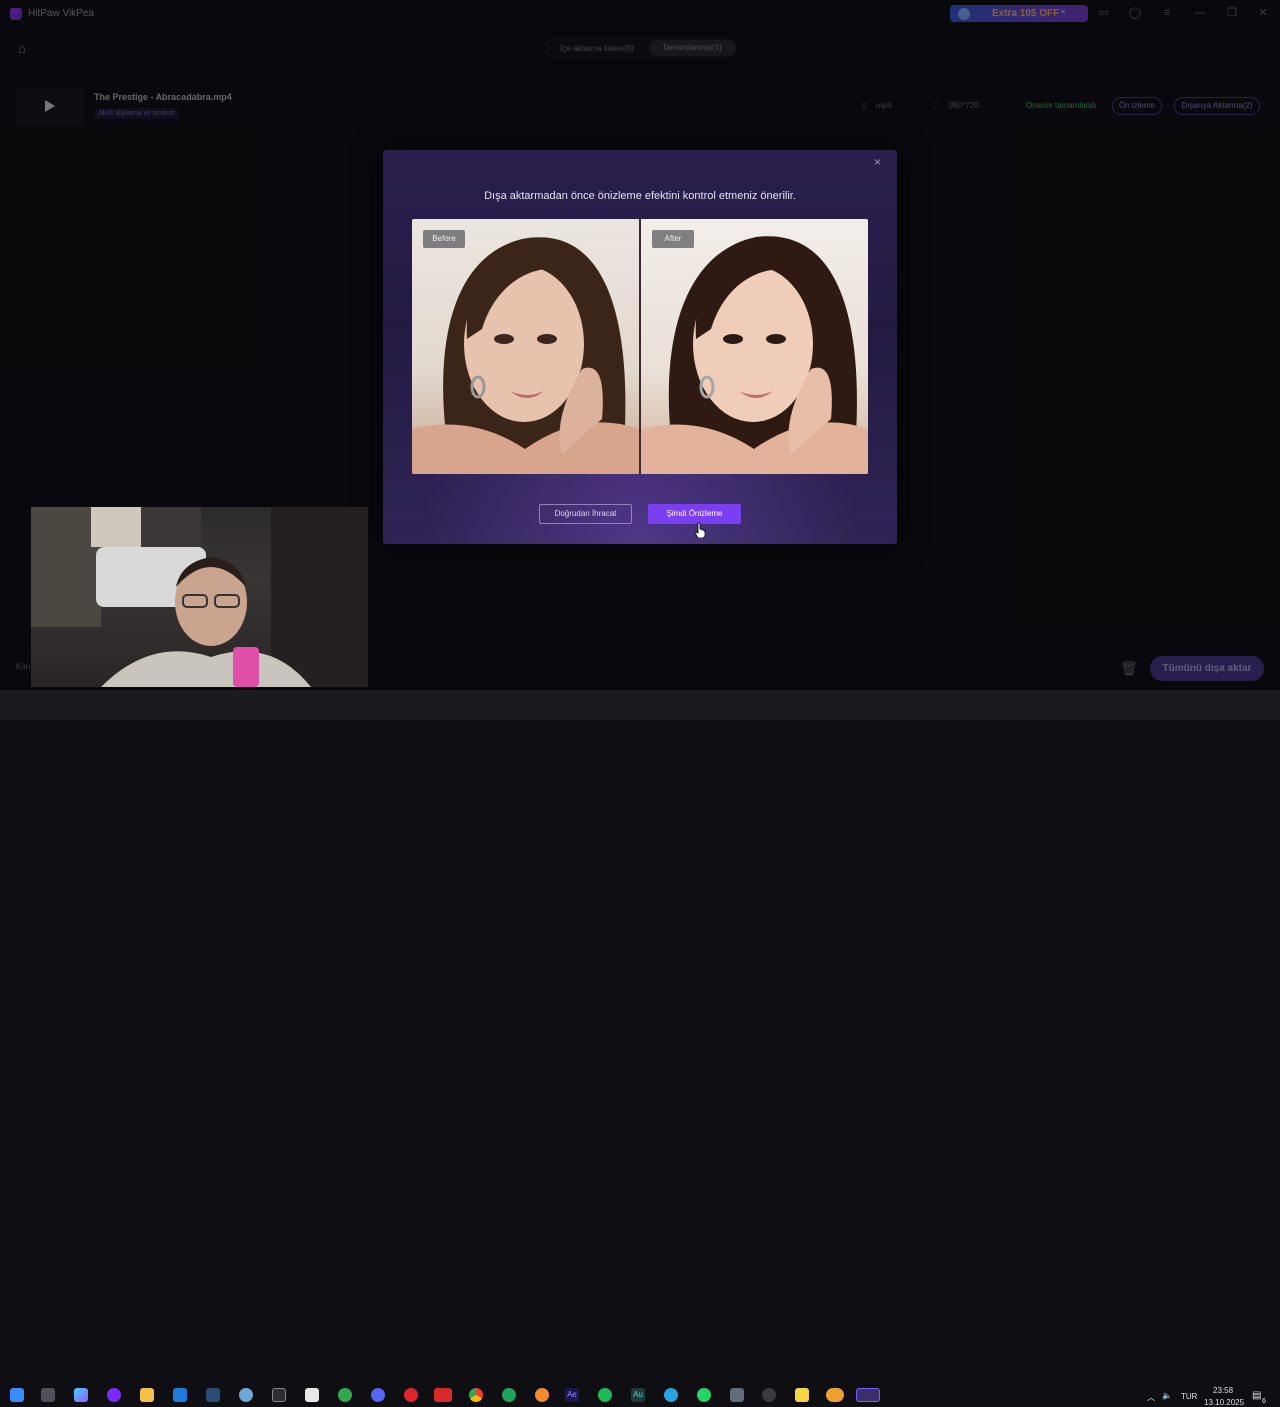 Image resolution: width=1280 pixels, height=1407 pixels. Describe the element at coordinates (246, 1395) in the screenshot. I see `fingerprint-icon` at that location.